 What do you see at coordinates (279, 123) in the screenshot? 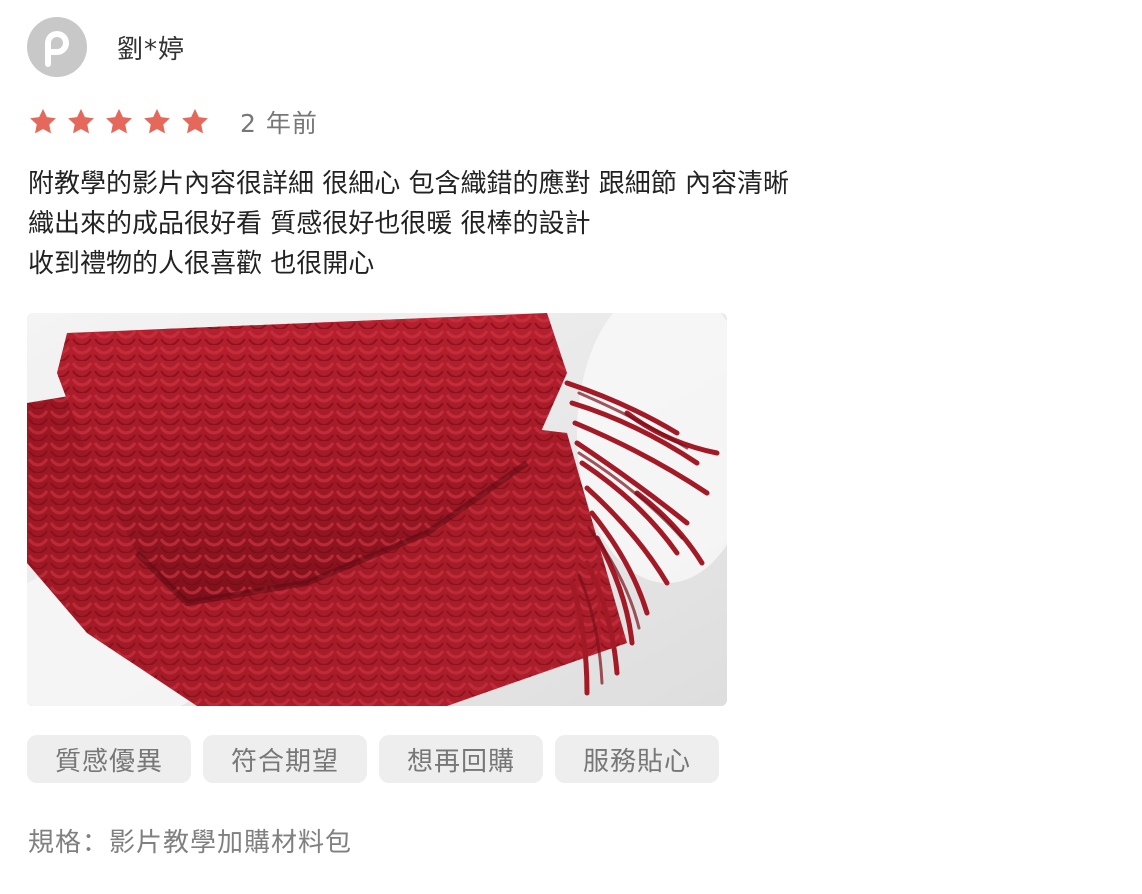
I see `review-time: 2 年前` at bounding box center [279, 123].